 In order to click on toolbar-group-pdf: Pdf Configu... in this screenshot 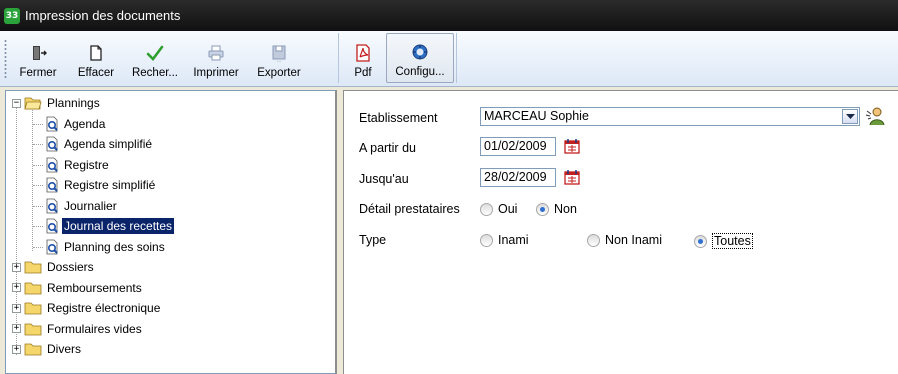, I will do `click(398, 58)`.